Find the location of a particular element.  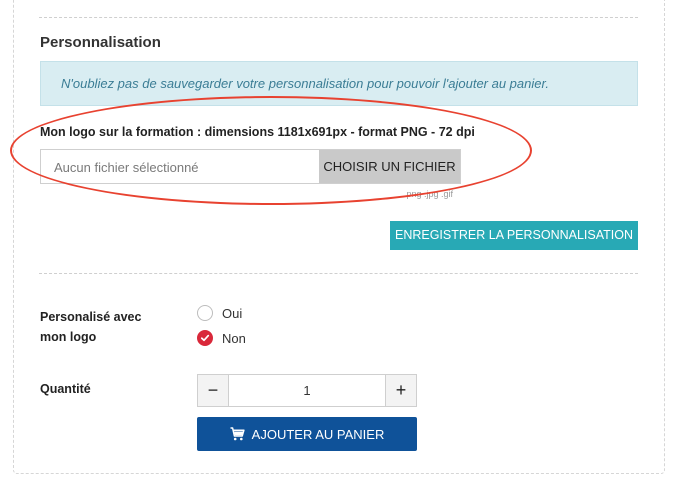

add-to-cart-button: AJOUTER AU PANIER is located at coordinates (307, 434).